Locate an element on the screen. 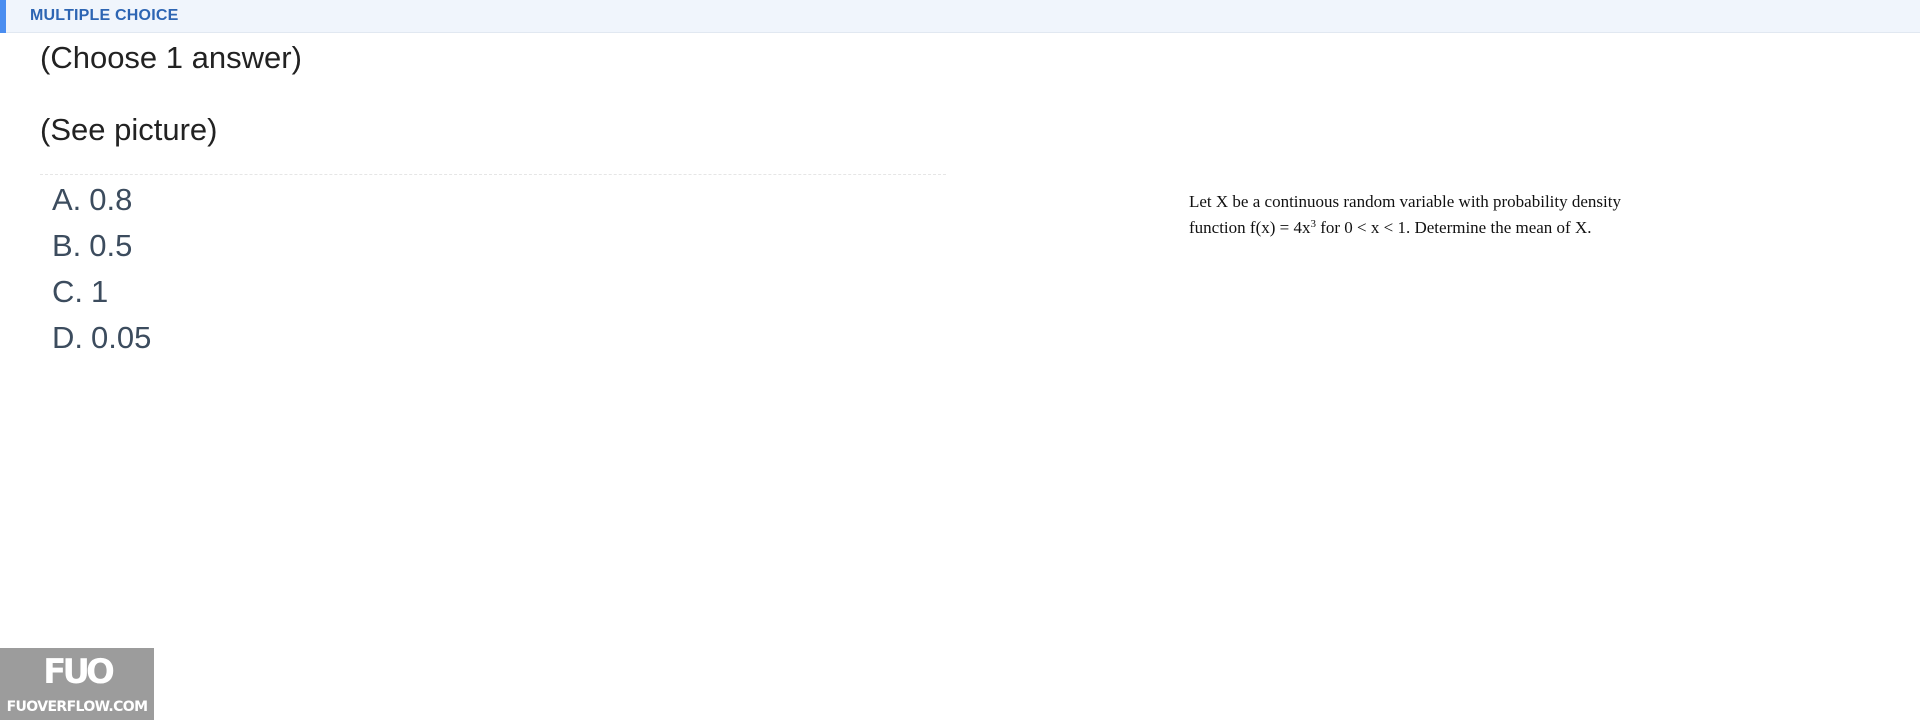 This screenshot has width=1920, height=720. option-letter: B. is located at coordinates (67, 245).